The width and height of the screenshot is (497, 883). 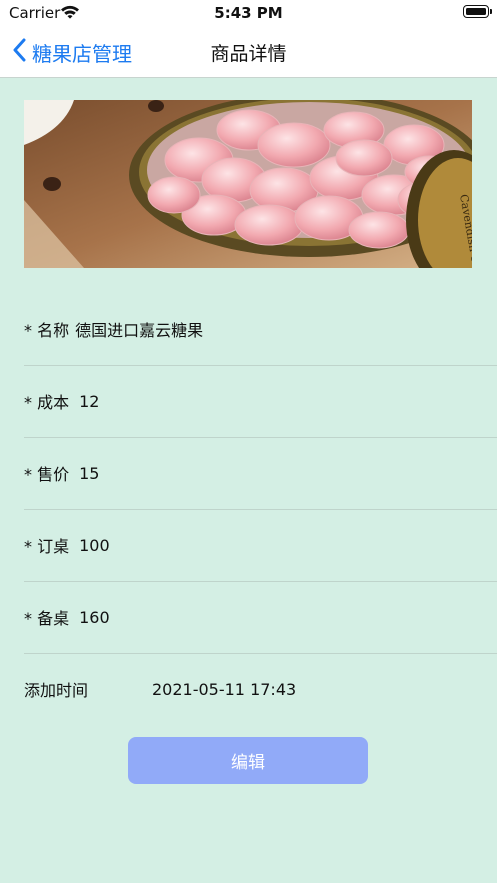 I want to click on field-name-value: 德国进口嘉云糖果, so click(x=139, y=330).